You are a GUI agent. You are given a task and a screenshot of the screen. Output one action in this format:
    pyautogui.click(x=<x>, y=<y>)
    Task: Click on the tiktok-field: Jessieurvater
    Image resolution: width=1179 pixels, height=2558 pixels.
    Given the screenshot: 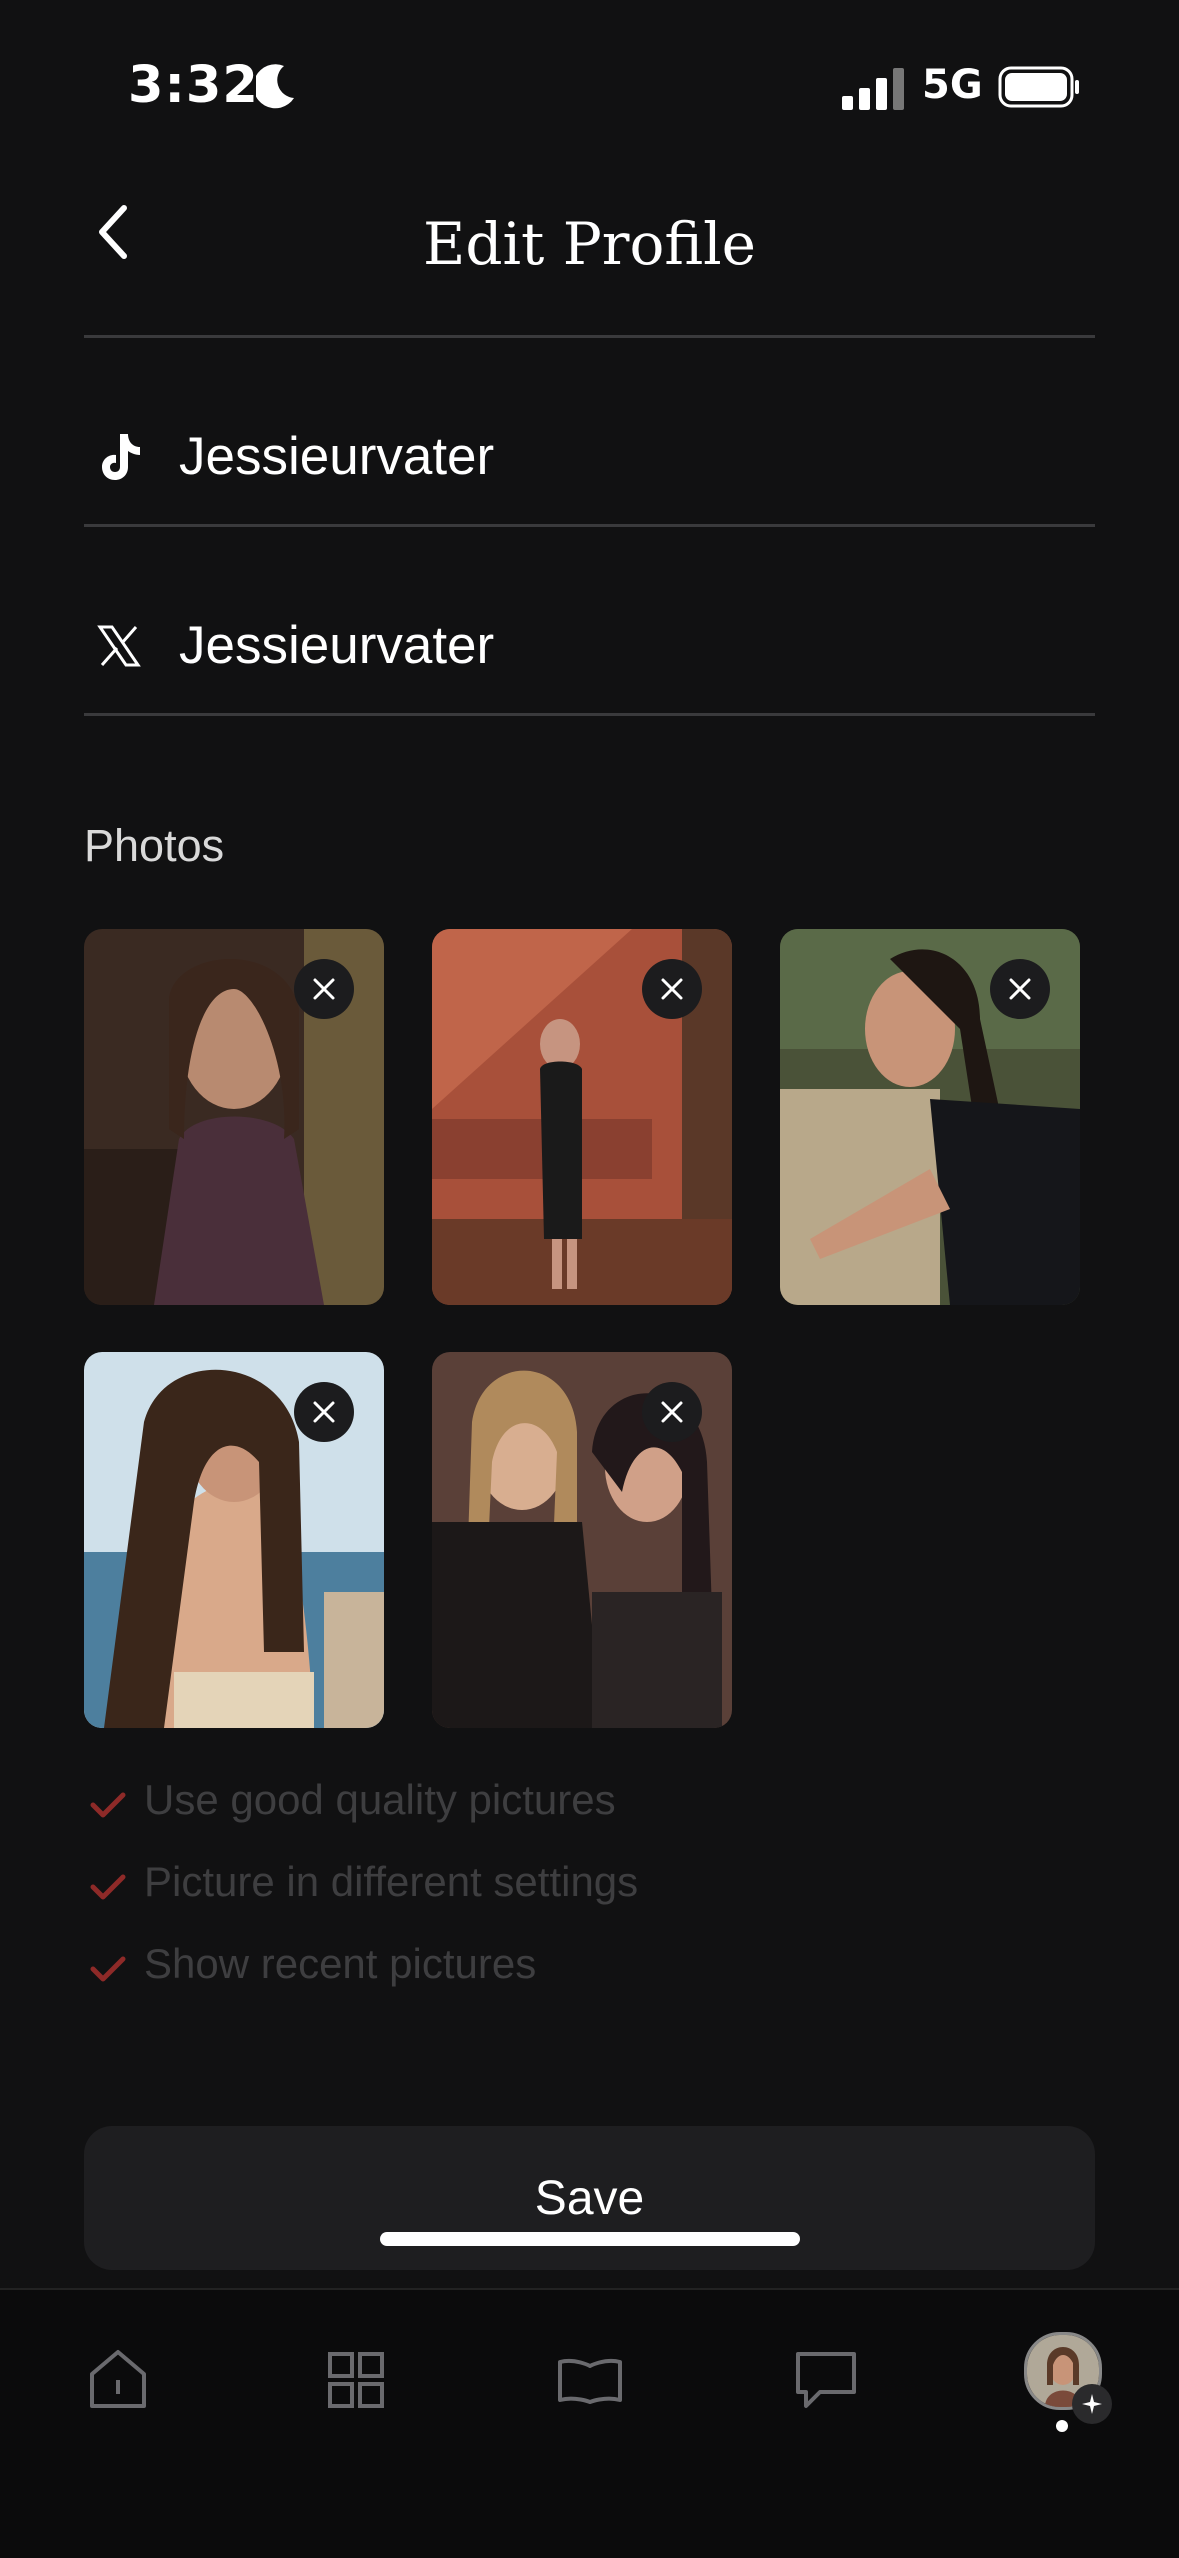 What is the action you would take?
    pyautogui.click(x=589, y=431)
    